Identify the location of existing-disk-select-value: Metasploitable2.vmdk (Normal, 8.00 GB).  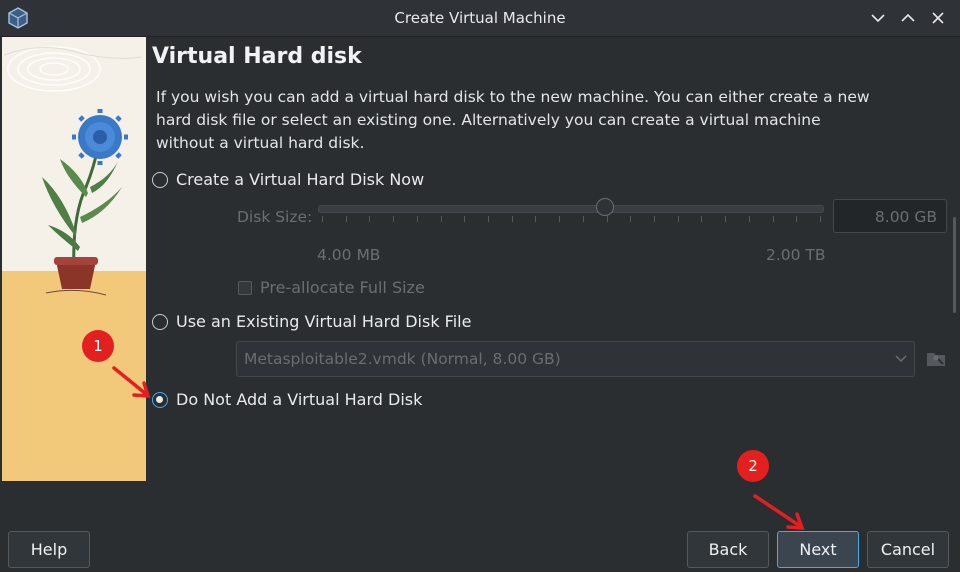
(402, 359).